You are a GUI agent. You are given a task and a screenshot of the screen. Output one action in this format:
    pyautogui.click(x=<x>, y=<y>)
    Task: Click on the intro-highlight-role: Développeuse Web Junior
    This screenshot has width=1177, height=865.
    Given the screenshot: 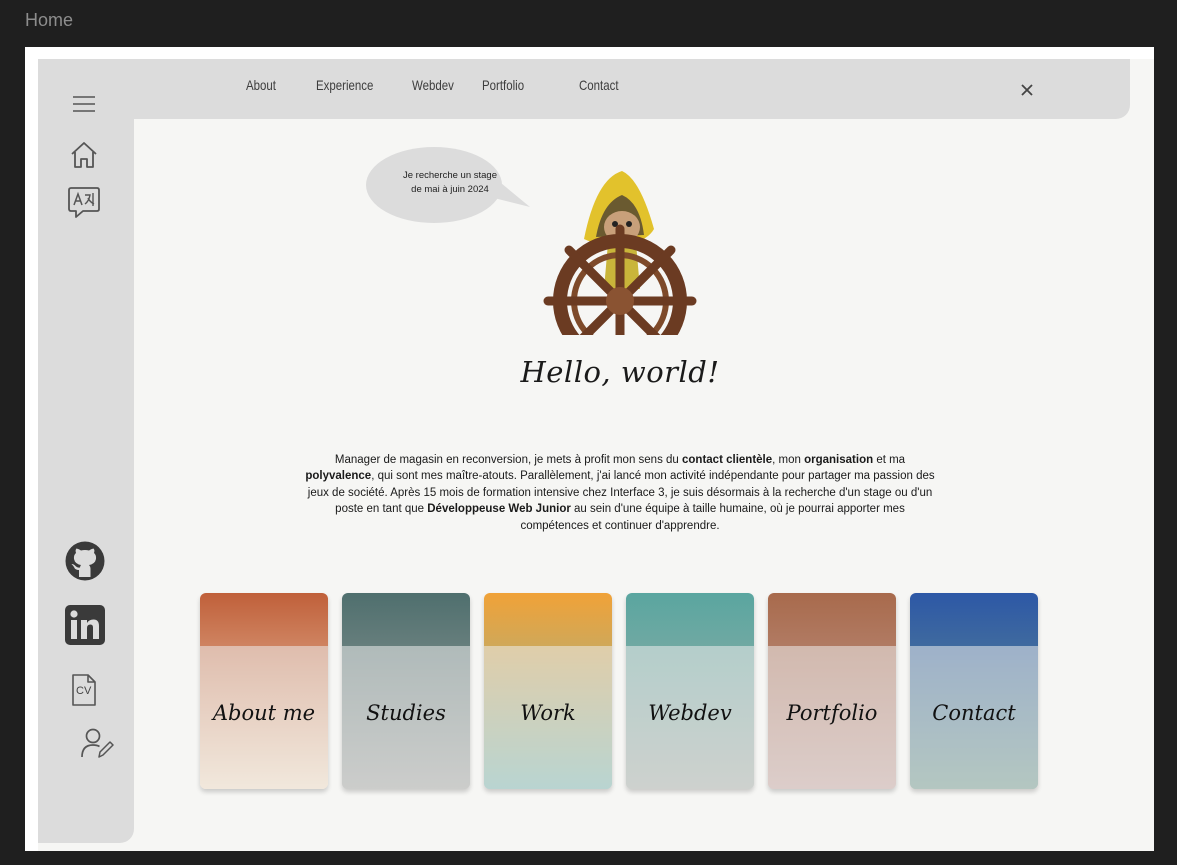 What is the action you would take?
    pyautogui.click(x=499, y=509)
    